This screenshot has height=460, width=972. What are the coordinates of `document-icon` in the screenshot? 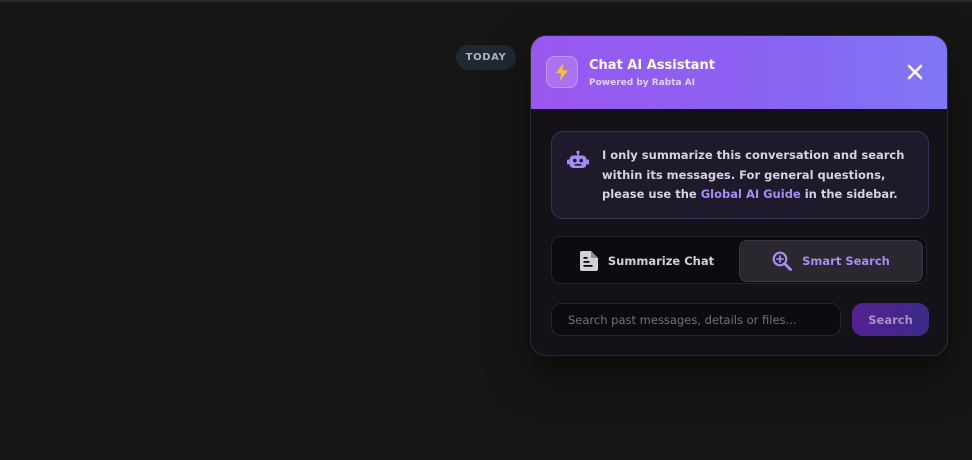 It's located at (588, 261).